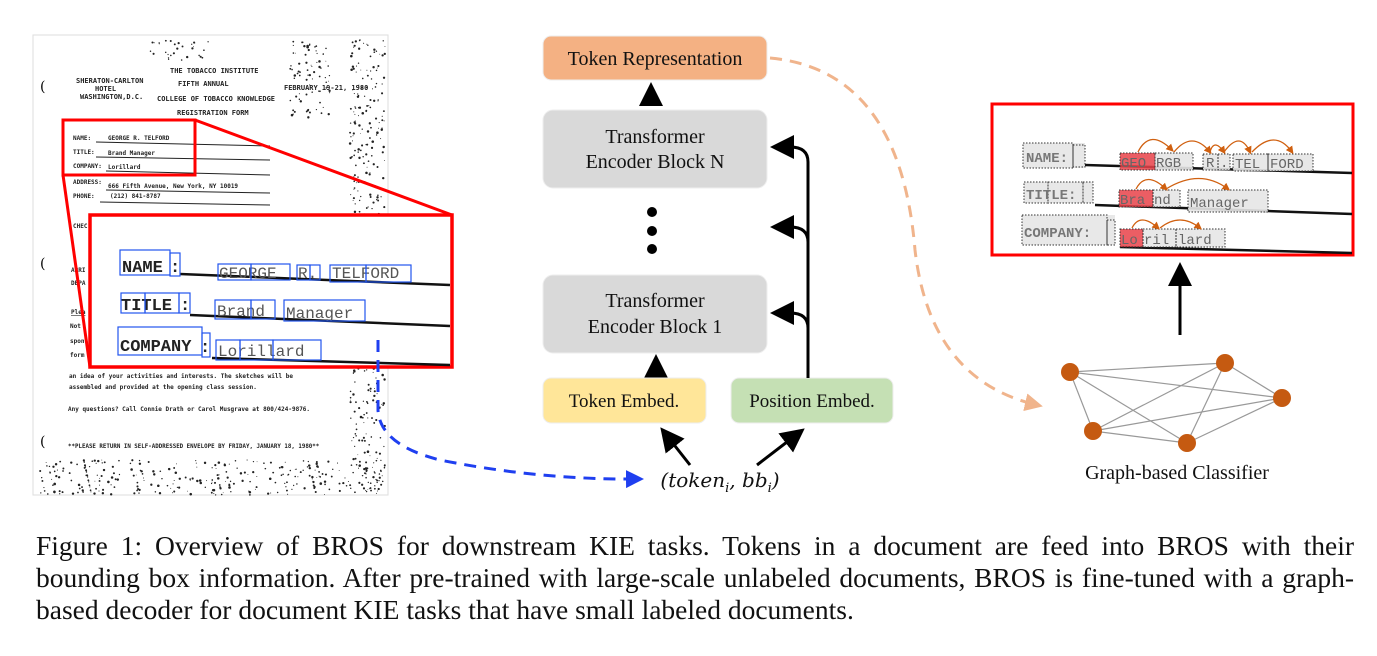  Describe the element at coordinates (214, 71) in the screenshot. I see `doc-header-1: THE TOBACCO INSTITUTE` at that location.